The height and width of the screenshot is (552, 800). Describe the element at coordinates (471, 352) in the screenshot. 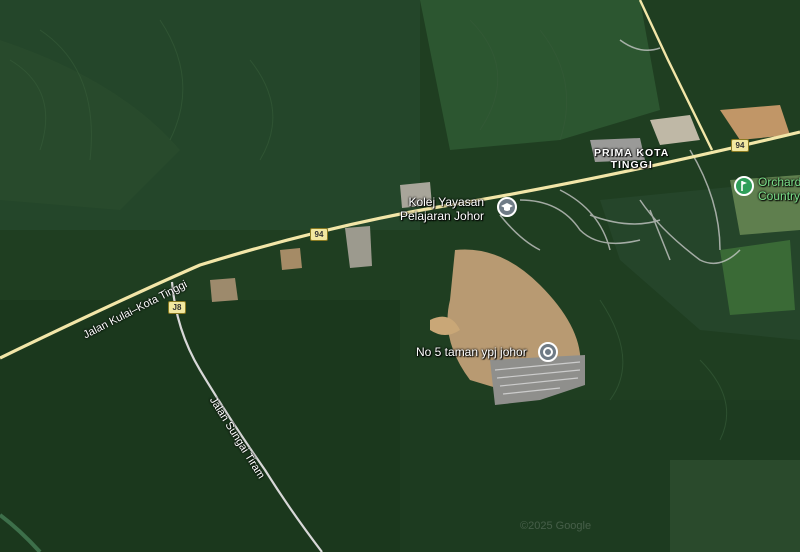

I see `place-label-no5-taman-ypj: No 5 taman ypj johor` at that location.